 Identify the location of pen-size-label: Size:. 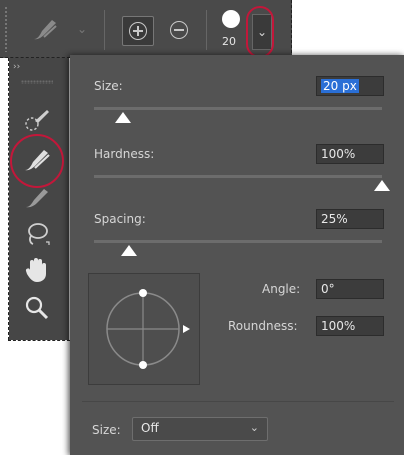
(106, 430).